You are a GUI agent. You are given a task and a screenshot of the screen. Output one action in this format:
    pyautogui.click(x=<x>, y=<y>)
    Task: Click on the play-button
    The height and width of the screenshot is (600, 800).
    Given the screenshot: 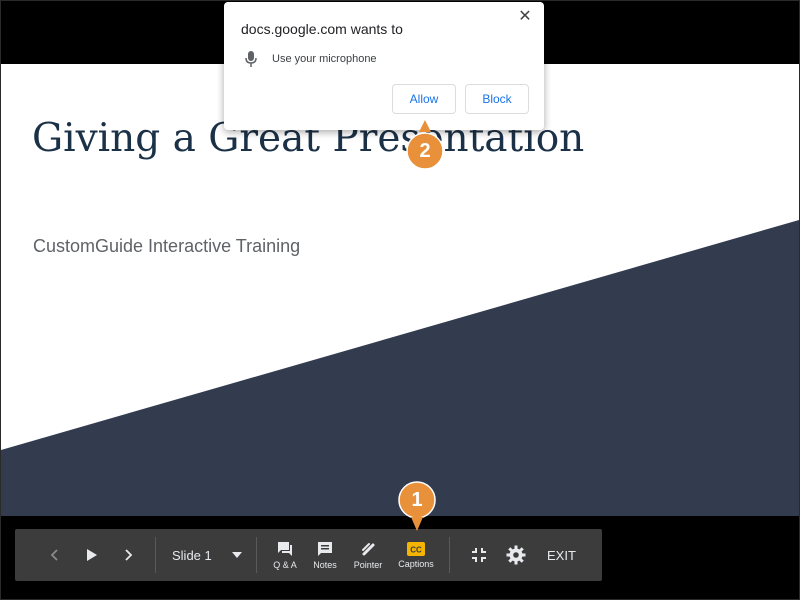 What is the action you would take?
    pyautogui.click(x=92, y=555)
    